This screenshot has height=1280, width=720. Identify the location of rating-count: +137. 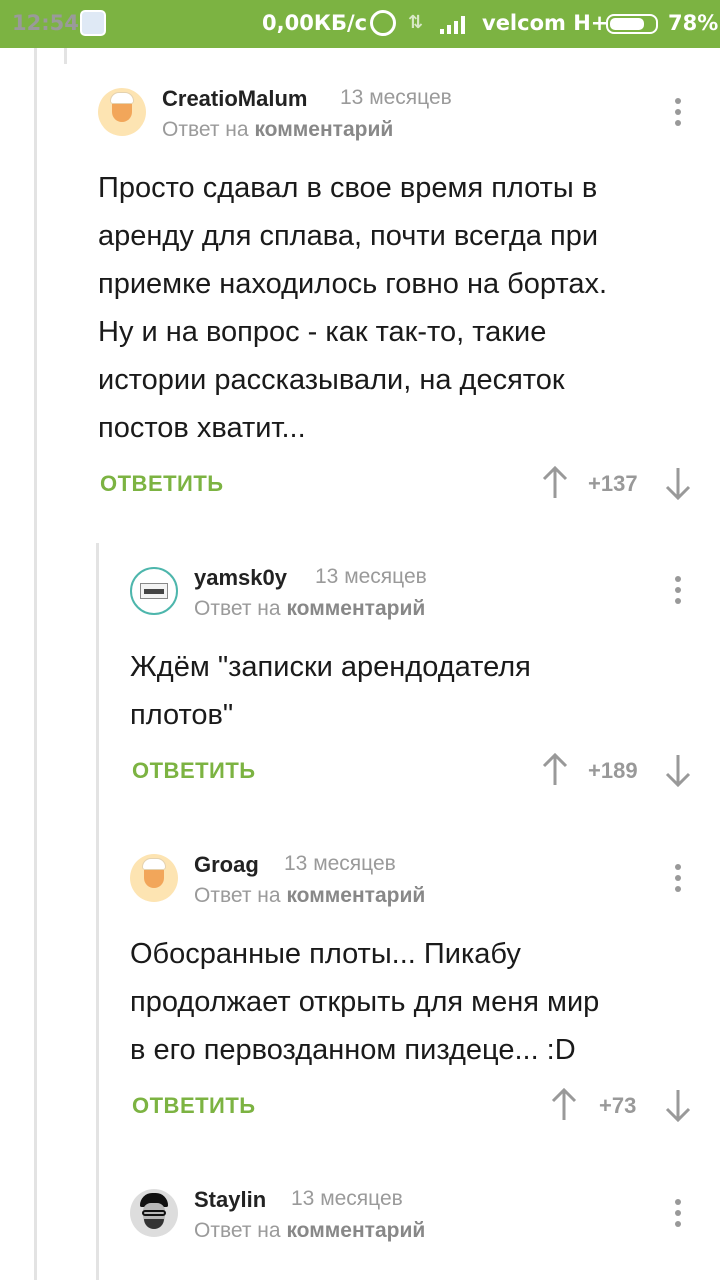
(613, 483).